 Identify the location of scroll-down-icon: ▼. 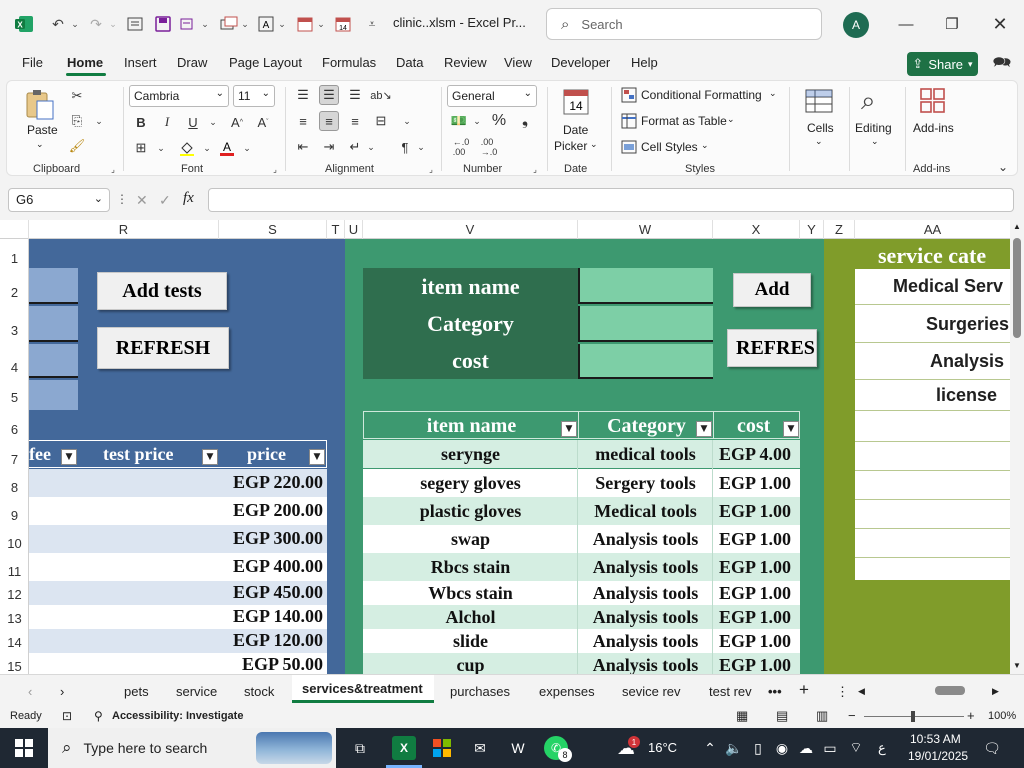
(1017, 665).